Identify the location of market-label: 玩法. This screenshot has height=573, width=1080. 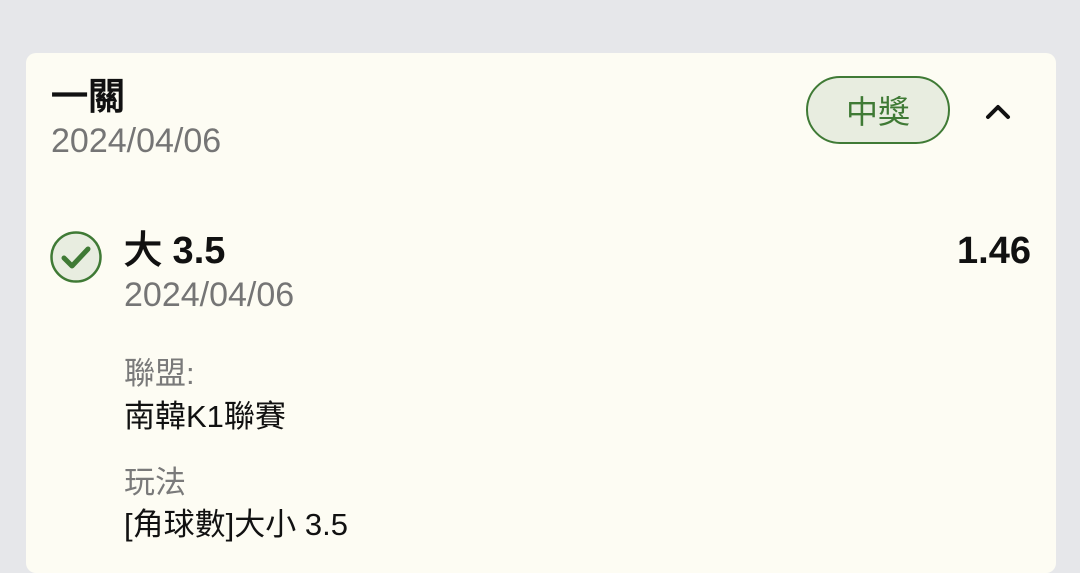
(155, 482).